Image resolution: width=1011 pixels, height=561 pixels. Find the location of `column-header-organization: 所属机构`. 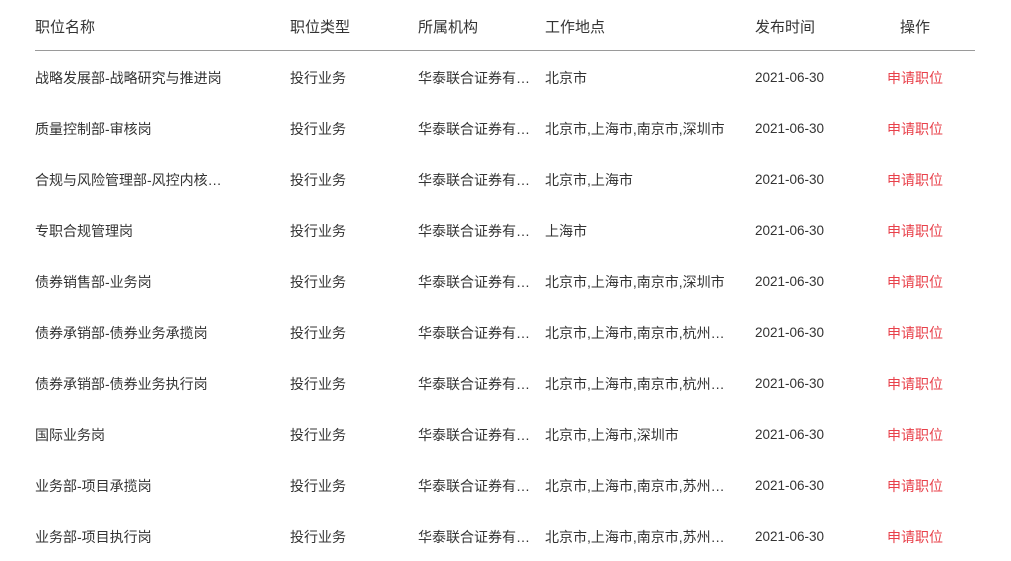

column-header-organization: 所属机构 is located at coordinates (448, 27).